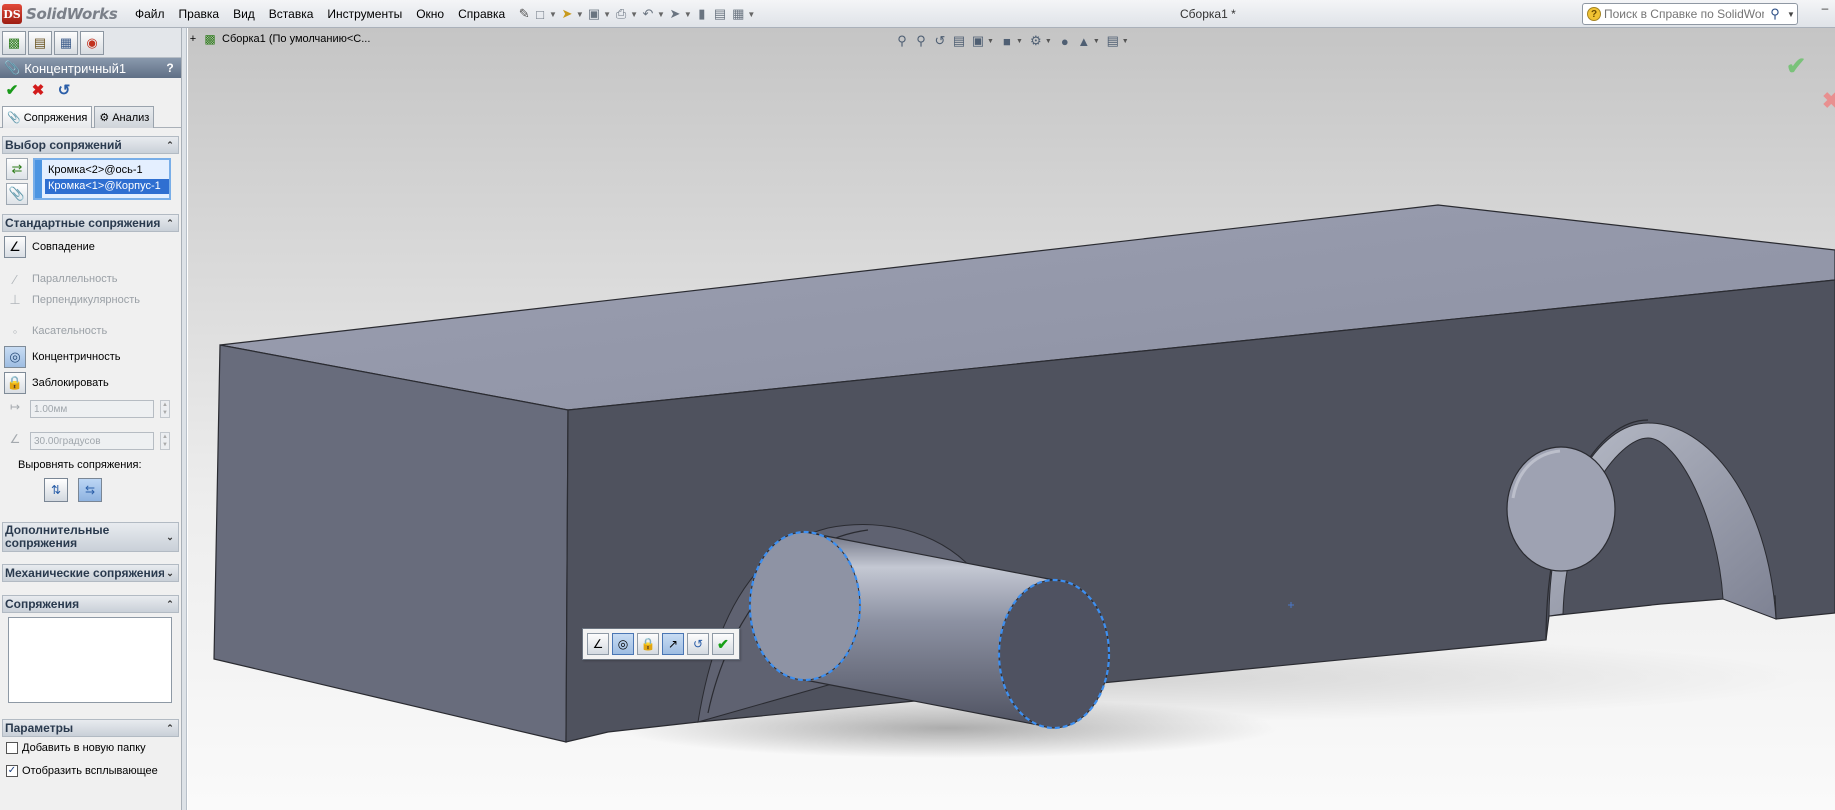  What do you see at coordinates (92, 409) in the screenshot?
I see `distance-input` at bounding box center [92, 409].